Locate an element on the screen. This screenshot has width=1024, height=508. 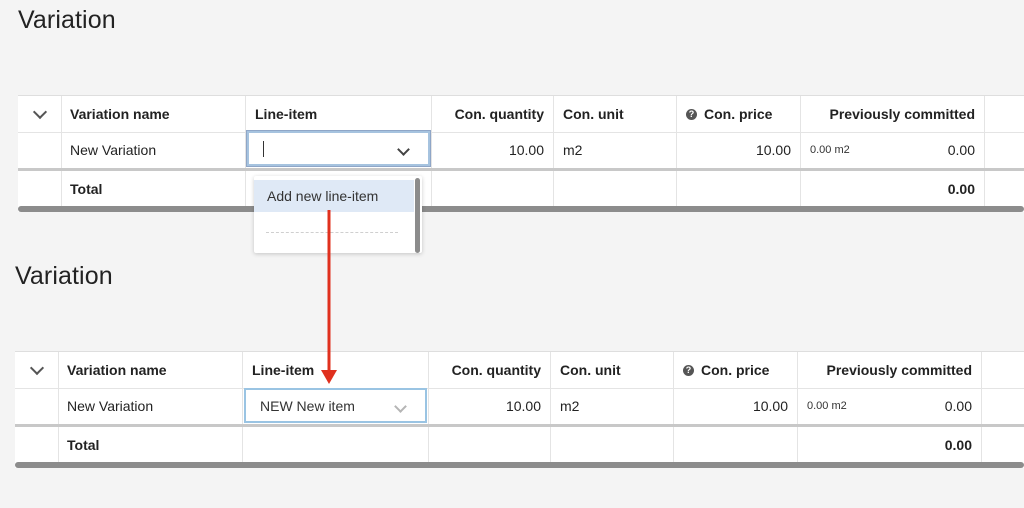
arrow-head is located at coordinates (329, 377).